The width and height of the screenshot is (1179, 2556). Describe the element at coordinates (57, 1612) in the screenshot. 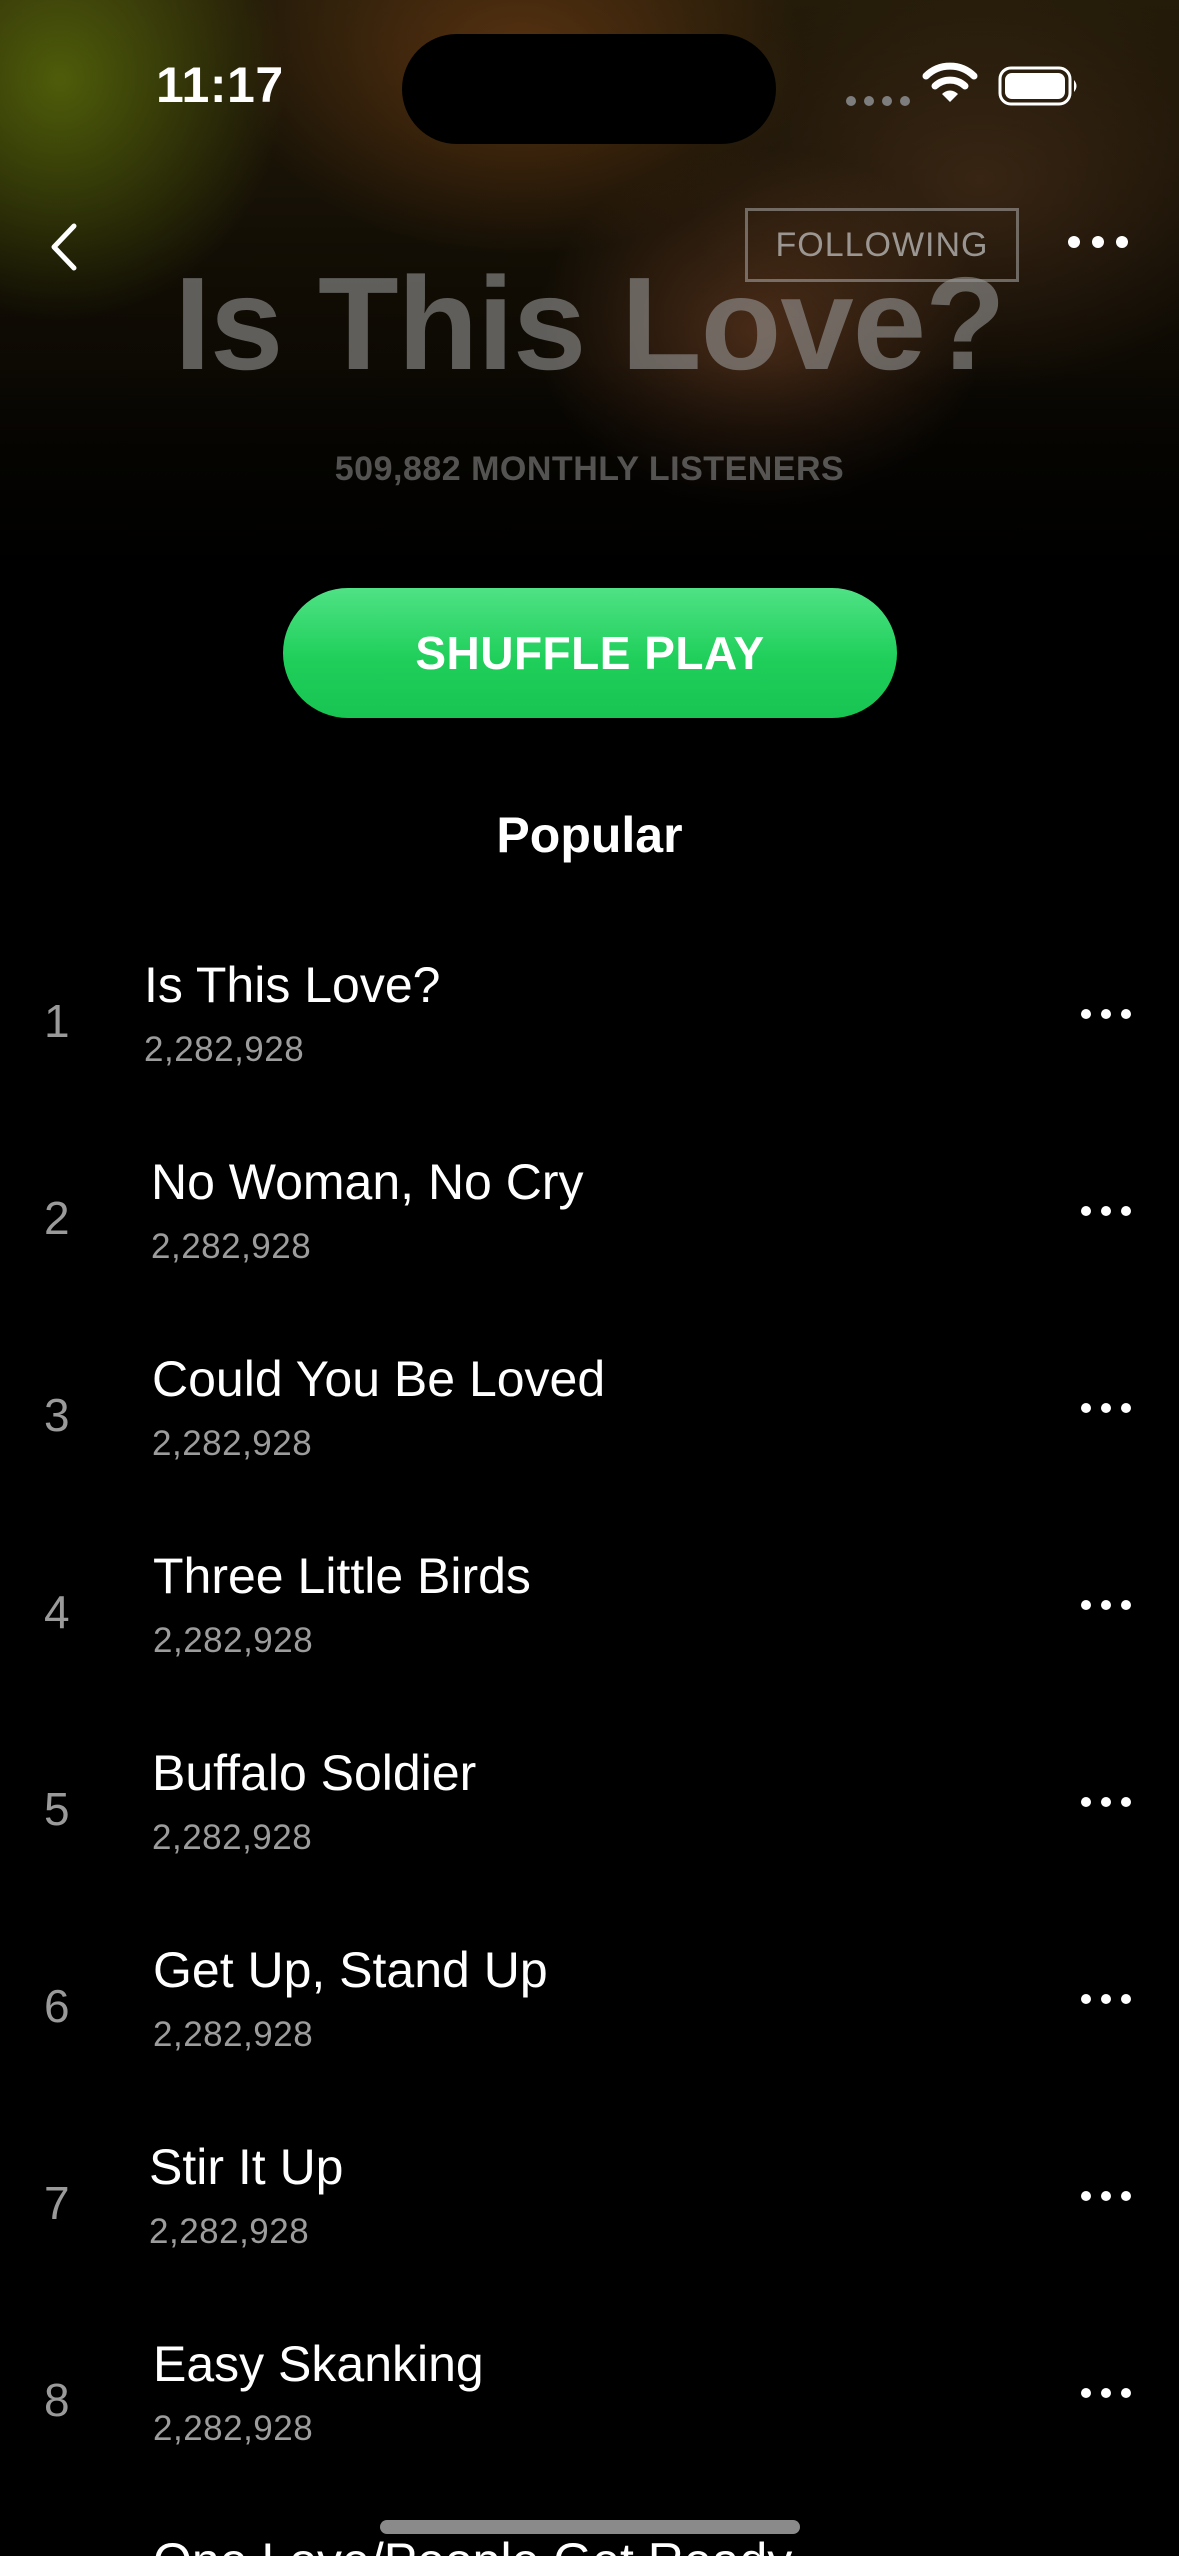

I see `track-number: 4` at that location.